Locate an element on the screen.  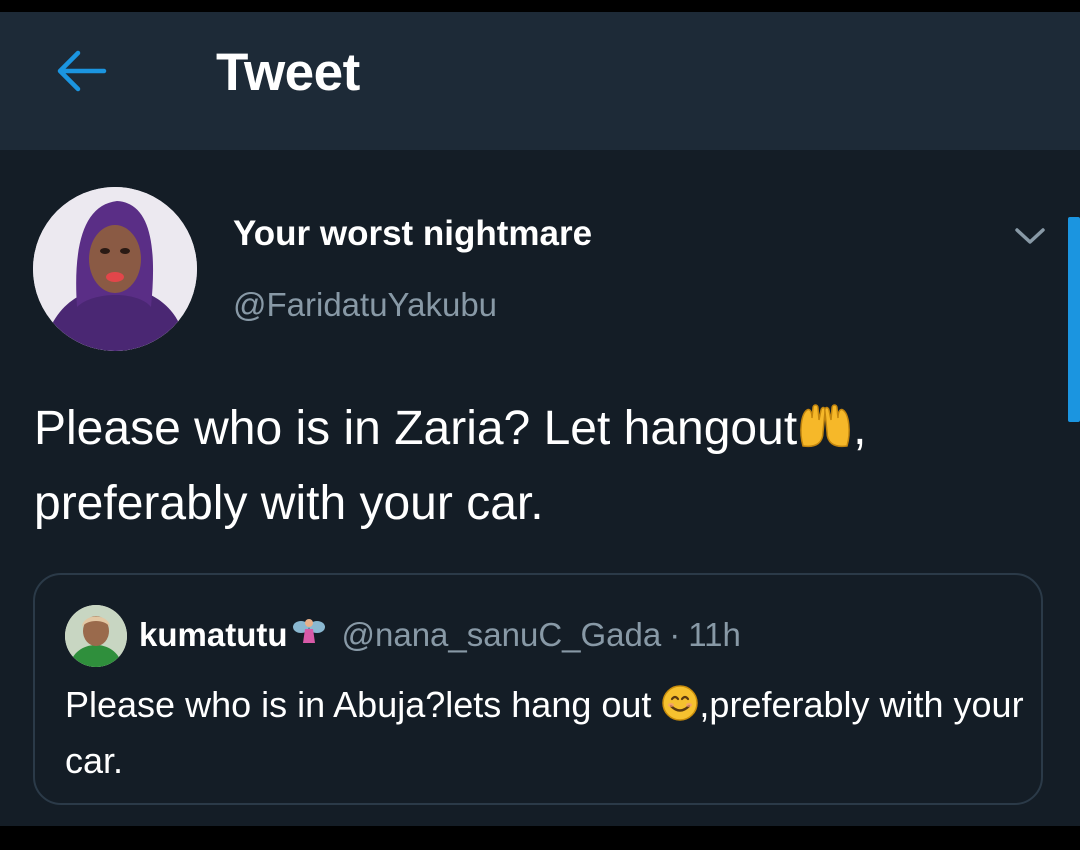
quoted-display-name: kumatutu is located at coordinates (213, 635).